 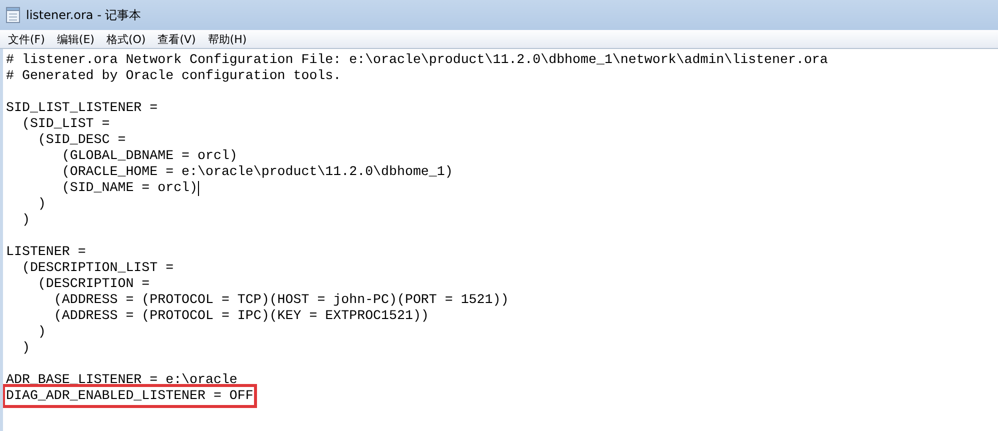 What do you see at coordinates (280, 300) in the screenshot?
I see `code-line: (ADDRESS = (PROTOCOL = TCP)(HOST = john-PC)(PORT = 1521))` at bounding box center [280, 300].